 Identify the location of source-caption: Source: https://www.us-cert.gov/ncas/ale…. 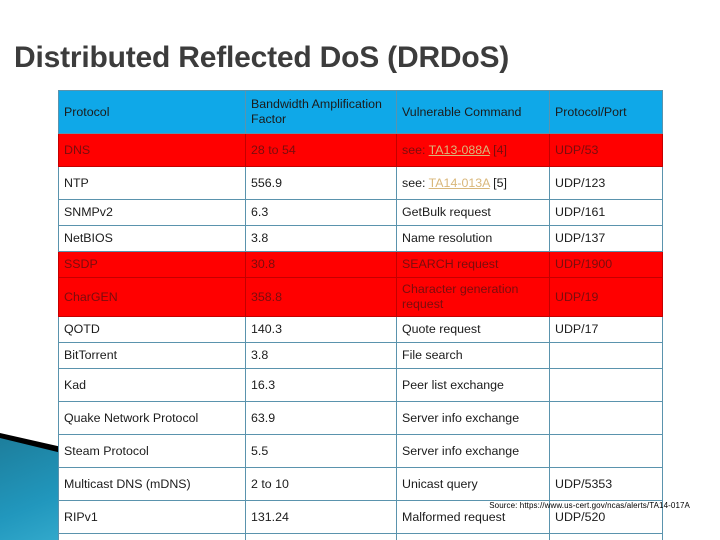
(589, 505).